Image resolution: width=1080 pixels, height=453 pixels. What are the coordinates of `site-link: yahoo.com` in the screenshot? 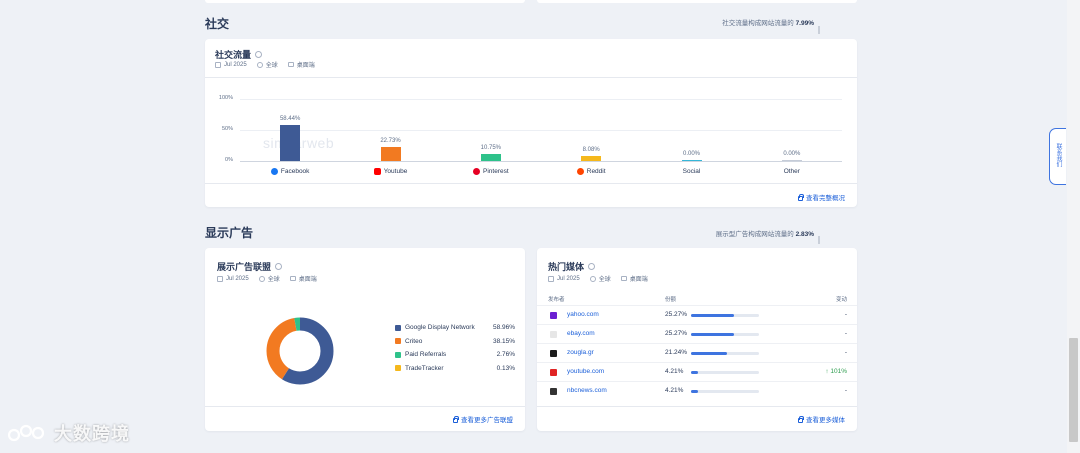 It's located at (583, 314).